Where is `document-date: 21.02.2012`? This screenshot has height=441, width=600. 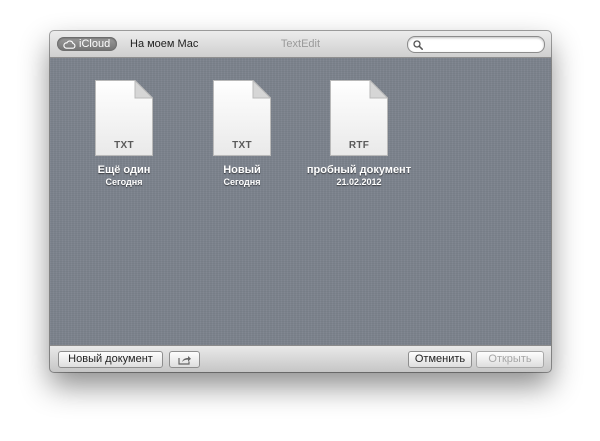 document-date: 21.02.2012 is located at coordinates (359, 182).